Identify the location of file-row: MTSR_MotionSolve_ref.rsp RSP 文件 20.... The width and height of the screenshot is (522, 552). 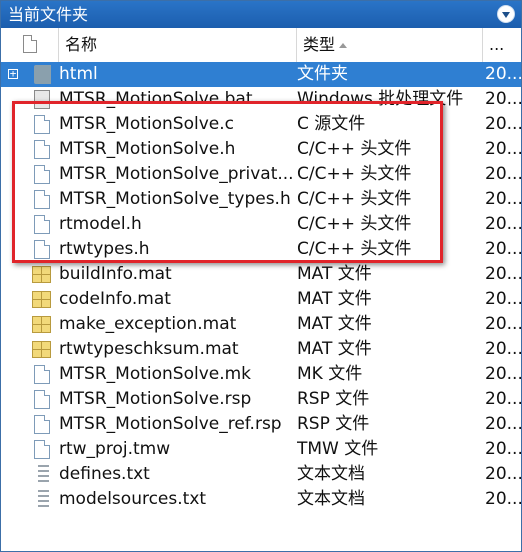
(261, 424).